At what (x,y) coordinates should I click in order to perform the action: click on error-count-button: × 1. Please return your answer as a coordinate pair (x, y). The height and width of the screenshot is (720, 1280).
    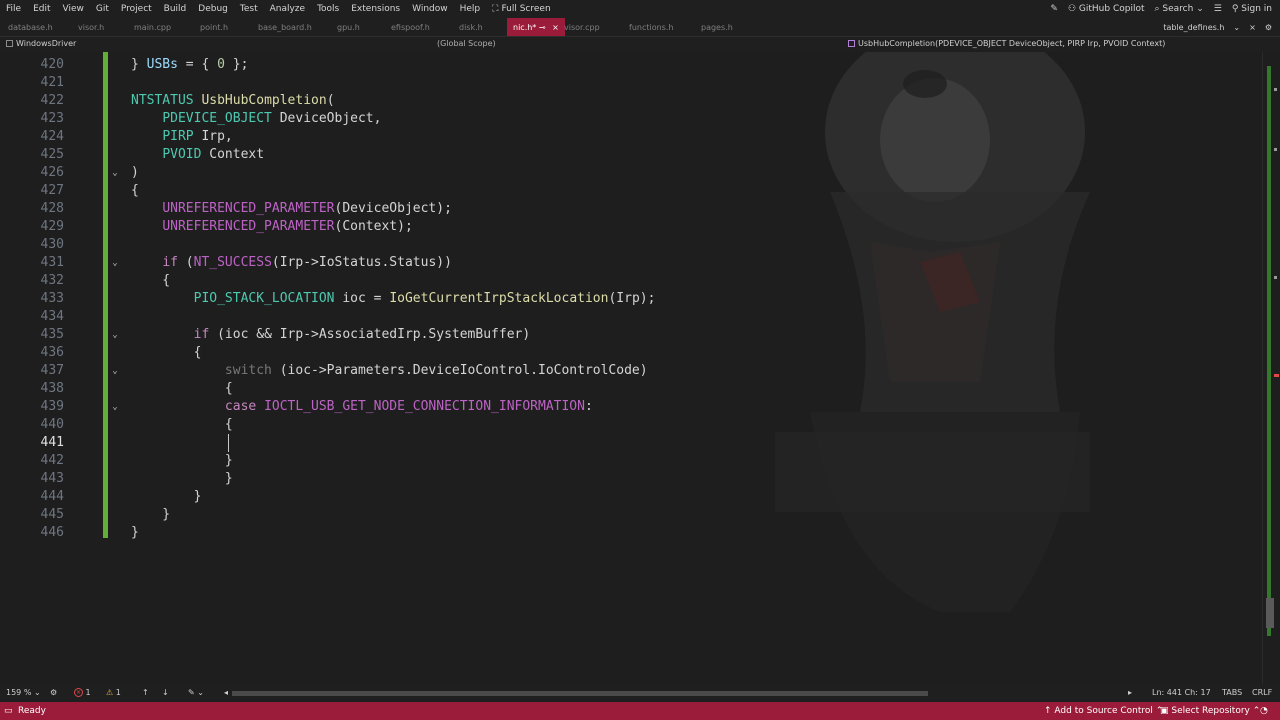
    Looking at the image, I should click on (82, 692).